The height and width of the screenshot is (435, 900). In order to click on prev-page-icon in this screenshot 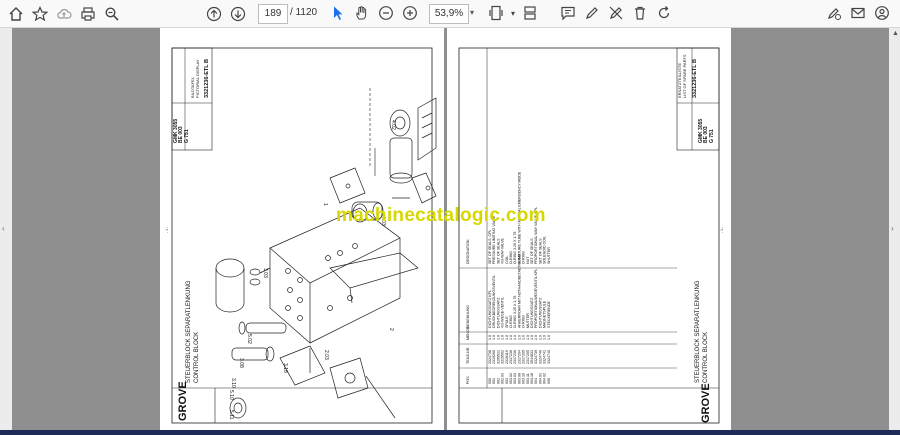, I will do `click(214, 14)`.